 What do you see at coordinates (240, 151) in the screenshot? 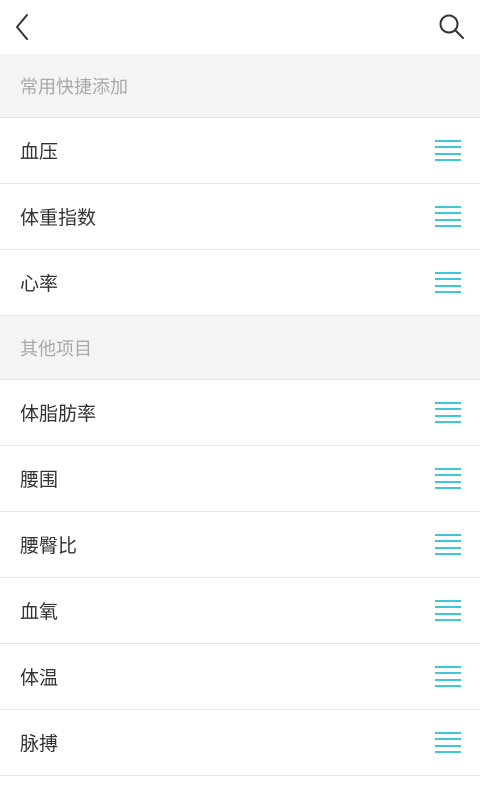
I see `list-item: 血压` at bounding box center [240, 151].